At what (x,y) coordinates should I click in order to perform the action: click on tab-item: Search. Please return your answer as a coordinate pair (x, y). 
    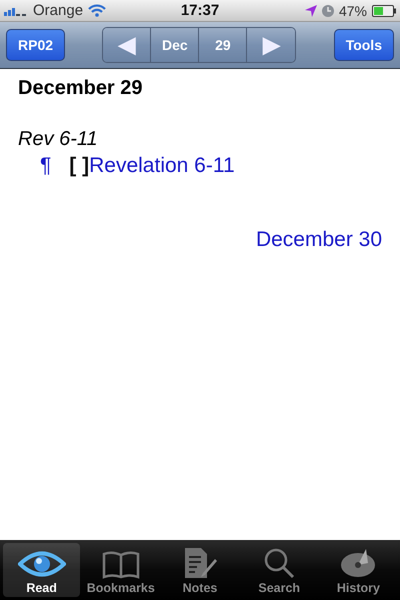
    Looking at the image, I should click on (279, 570).